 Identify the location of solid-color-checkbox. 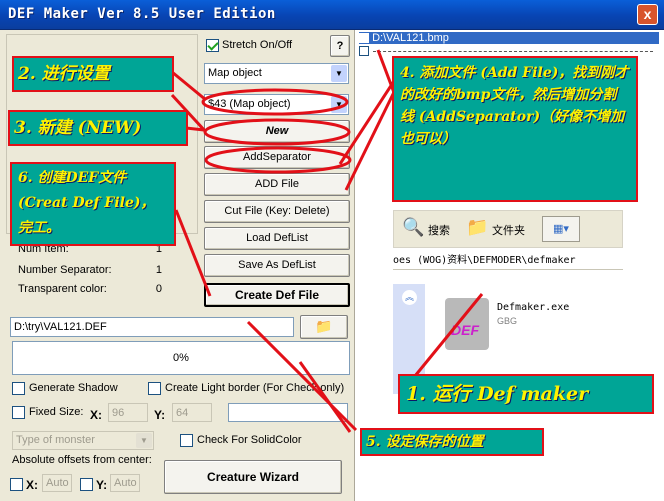
(186, 440).